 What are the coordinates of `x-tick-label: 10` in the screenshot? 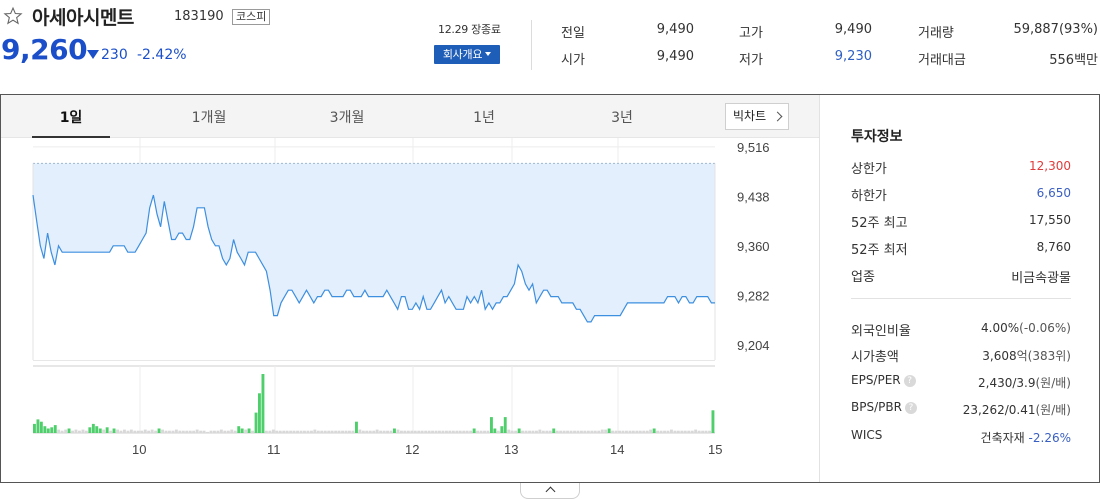 It's located at (139, 449).